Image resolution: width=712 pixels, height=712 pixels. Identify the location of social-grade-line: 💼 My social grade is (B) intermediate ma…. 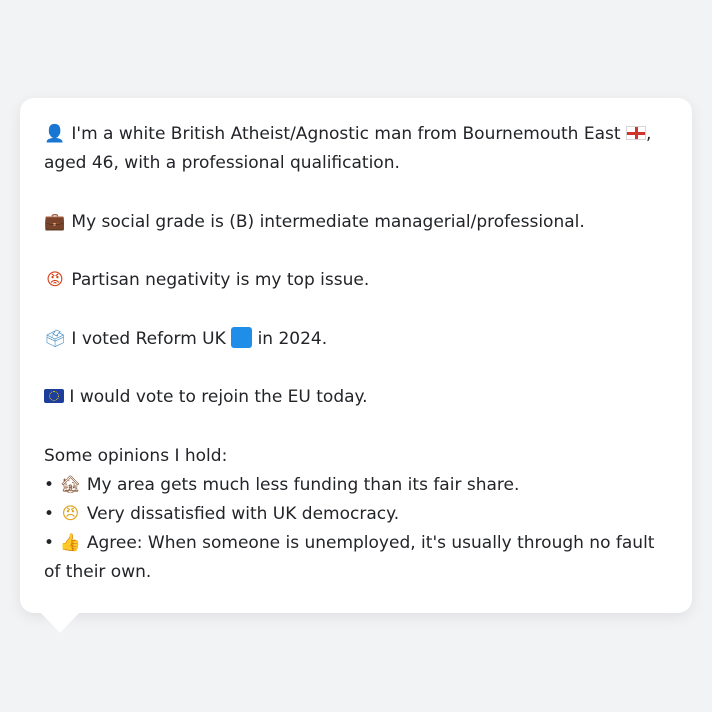
(356, 222).